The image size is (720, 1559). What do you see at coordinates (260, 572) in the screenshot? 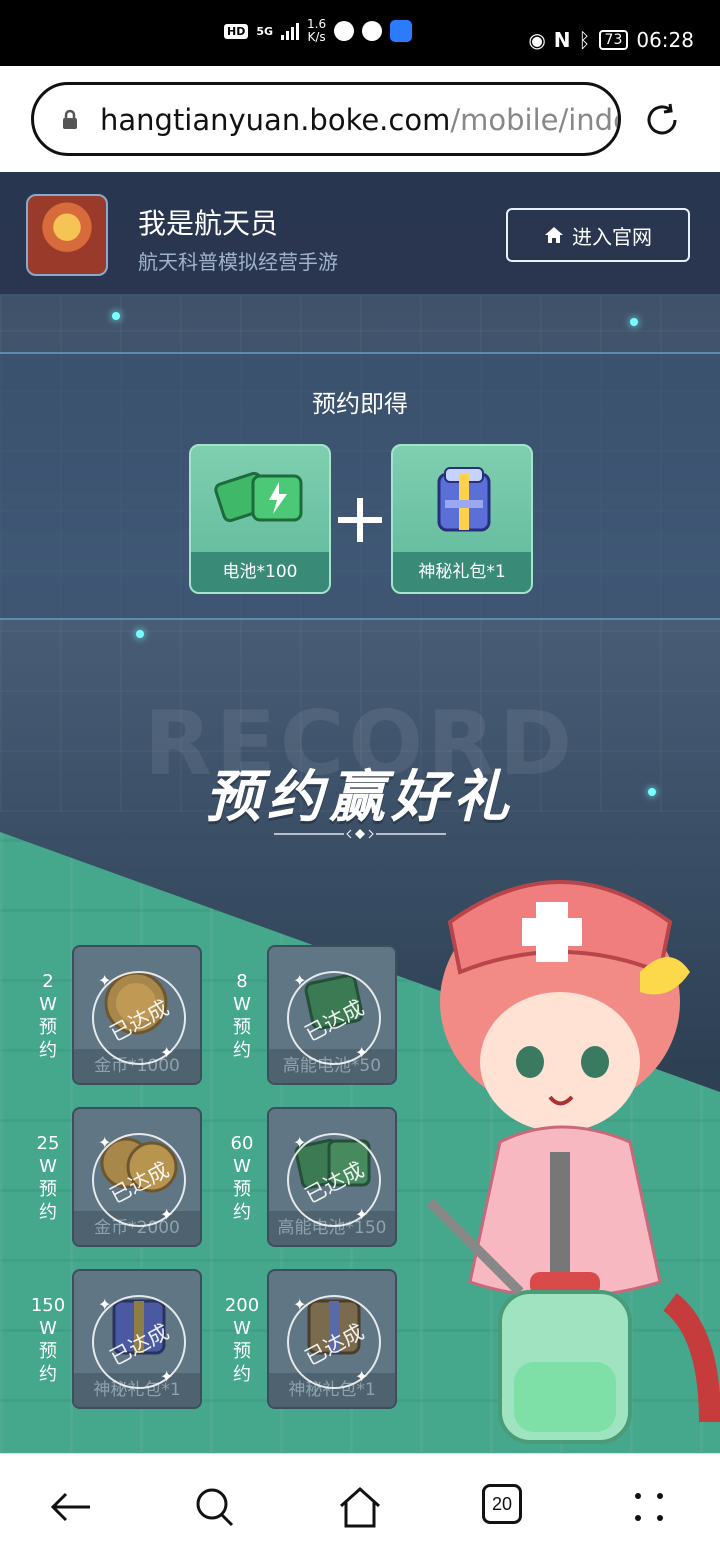
I see `reward-label: 电池*100` at bounding box center [260, 572].